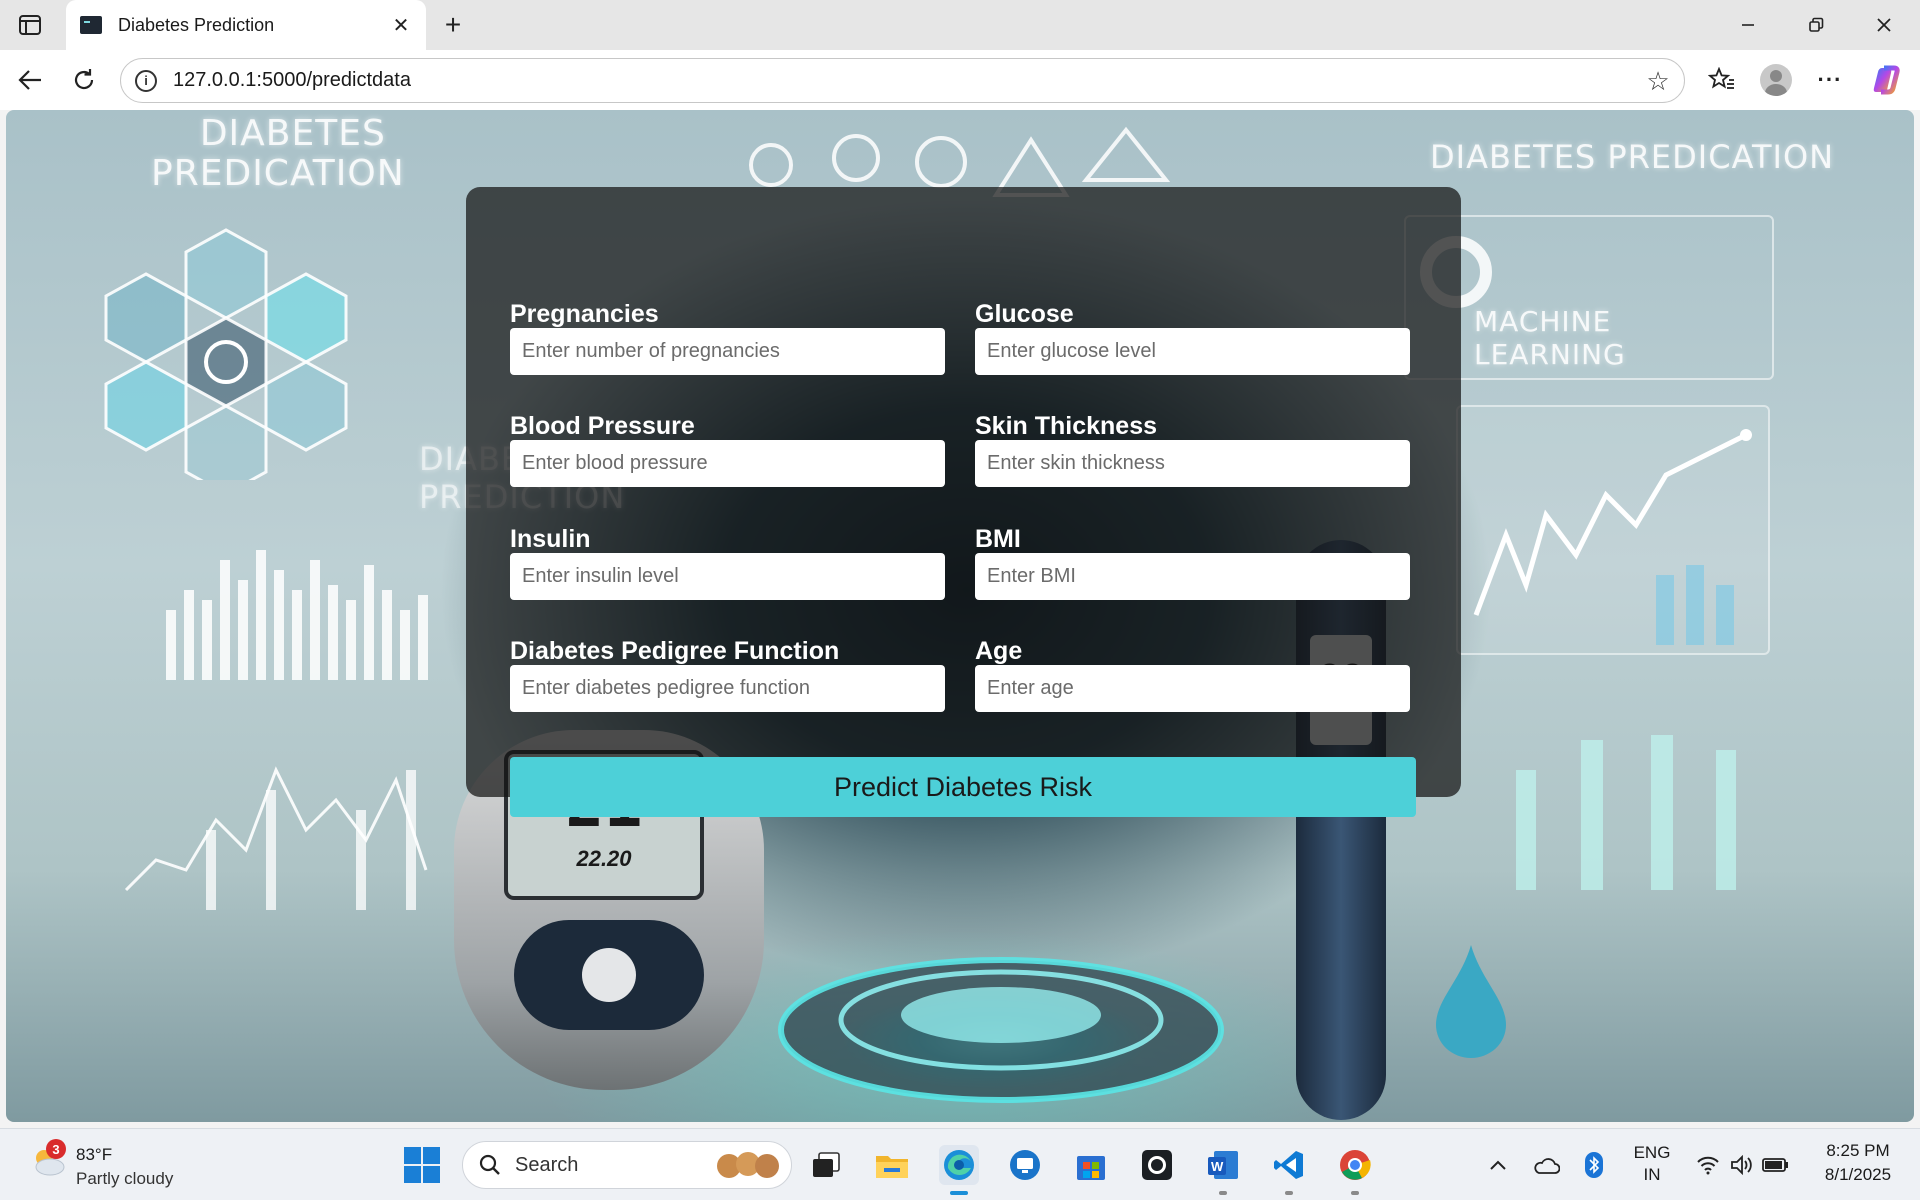  I want to click on refresh-icon, so click(84, 80).